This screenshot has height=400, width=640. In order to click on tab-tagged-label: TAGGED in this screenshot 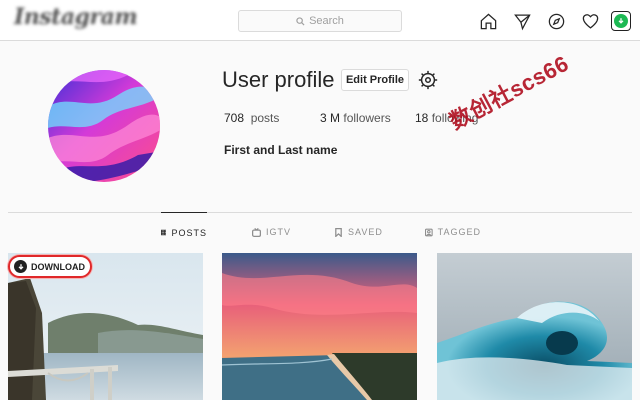, I will do `click(459, 232)`.